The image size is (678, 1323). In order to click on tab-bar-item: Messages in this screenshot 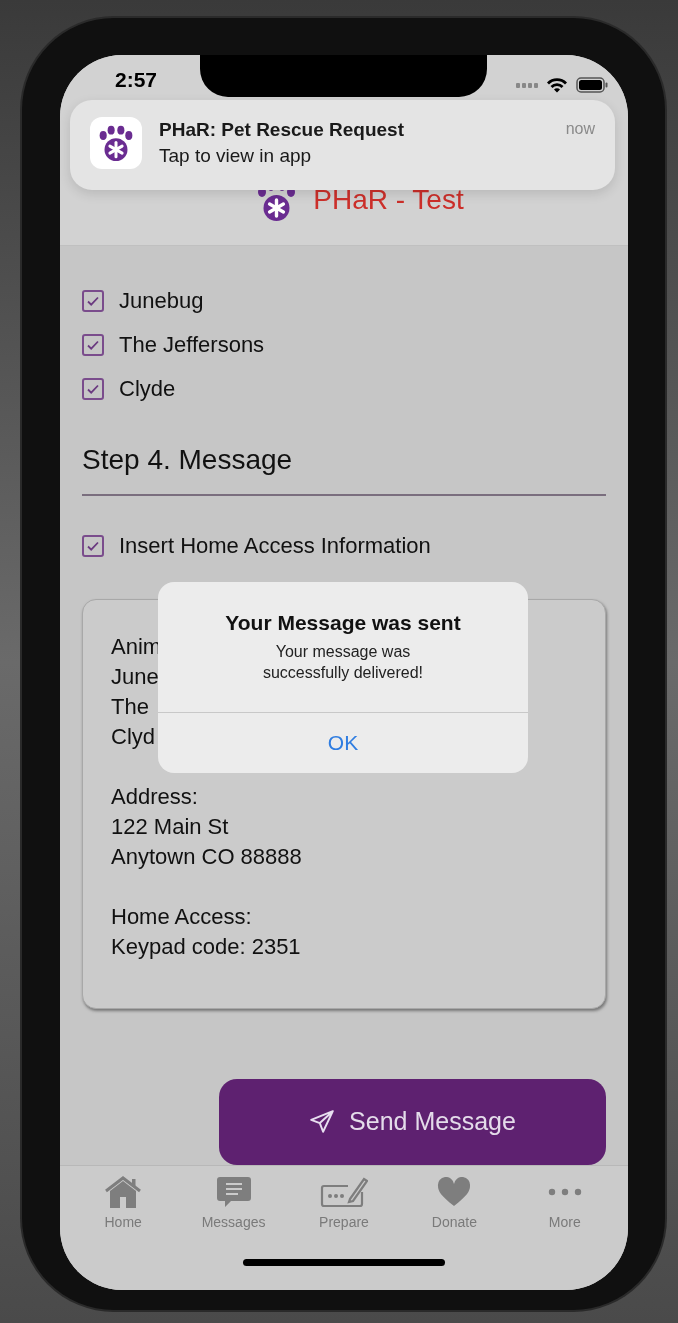, I will do `click(233, 1204)`.